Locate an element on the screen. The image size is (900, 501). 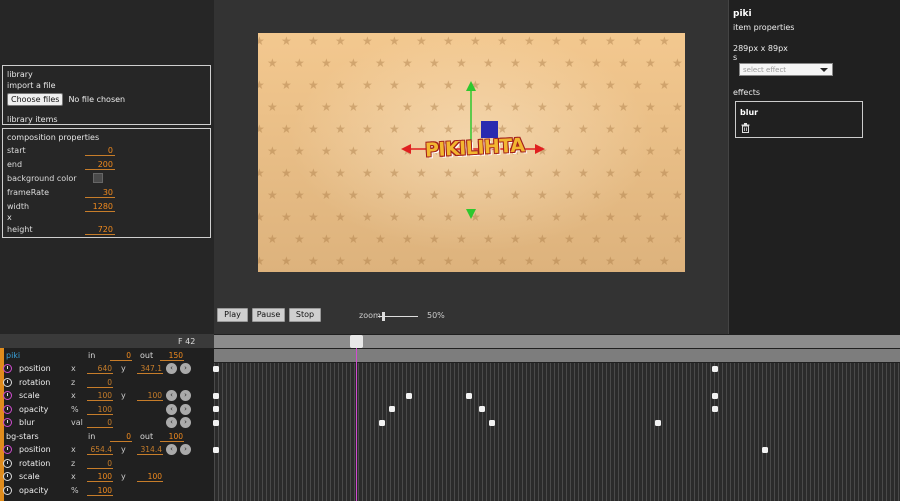
prop-label: position is located at coordinates (35, 450).